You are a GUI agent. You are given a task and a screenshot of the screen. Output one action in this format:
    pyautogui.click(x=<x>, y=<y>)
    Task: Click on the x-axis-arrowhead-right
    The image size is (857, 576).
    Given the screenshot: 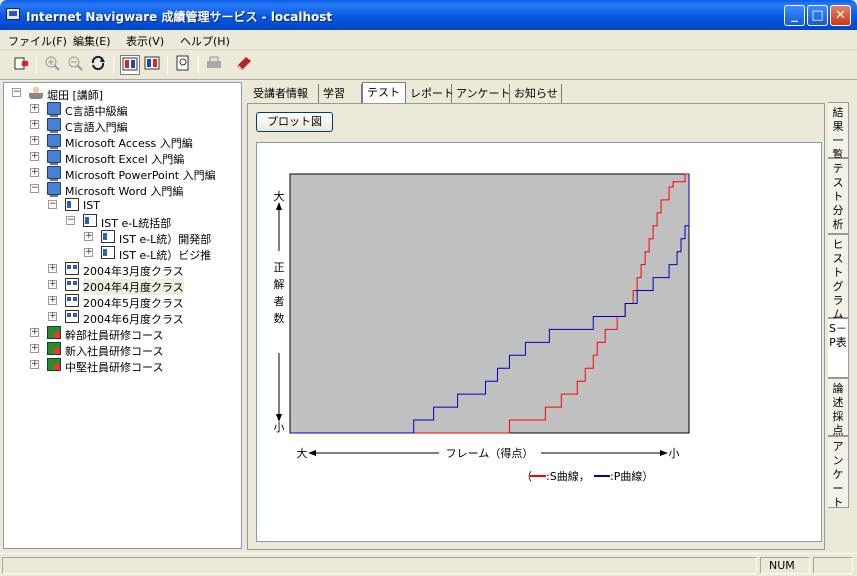 What is the action you would take?
    pyautogui.click(x=664, y=453)
    